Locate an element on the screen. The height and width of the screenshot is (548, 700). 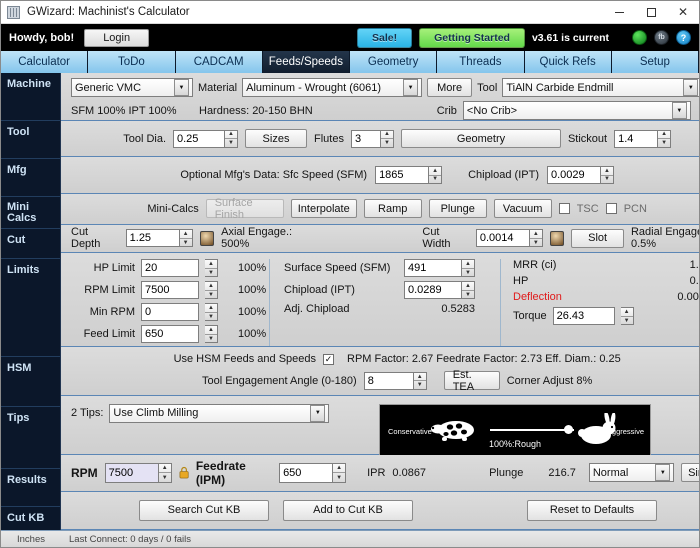
tsc-checkbox is located at coordinates (564, 209).